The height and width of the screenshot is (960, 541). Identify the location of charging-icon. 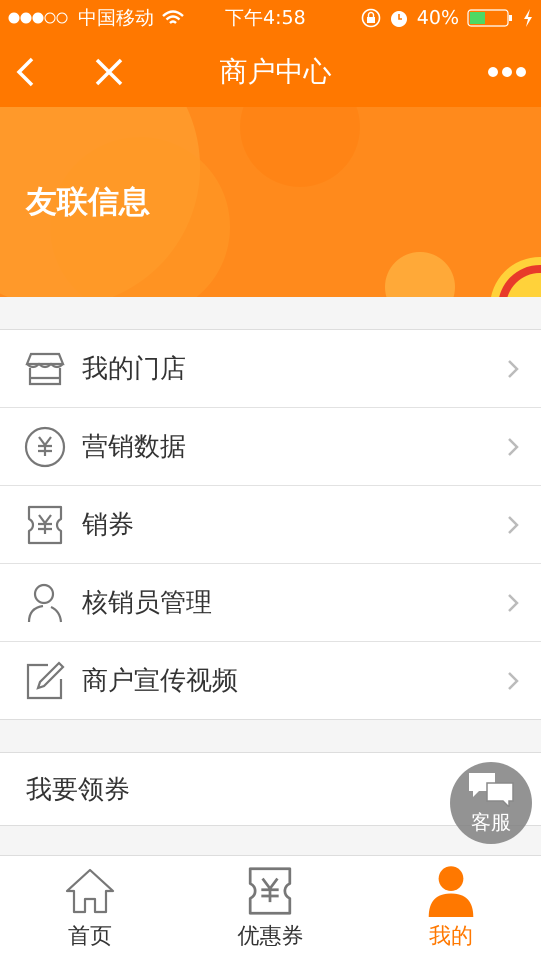
(528, 18).